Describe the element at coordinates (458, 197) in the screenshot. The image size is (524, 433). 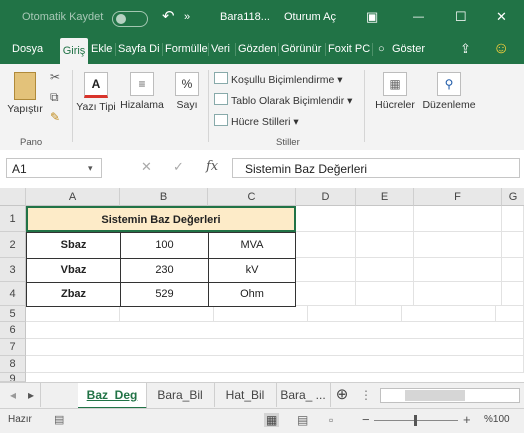
I see `column-header: F` at that location.